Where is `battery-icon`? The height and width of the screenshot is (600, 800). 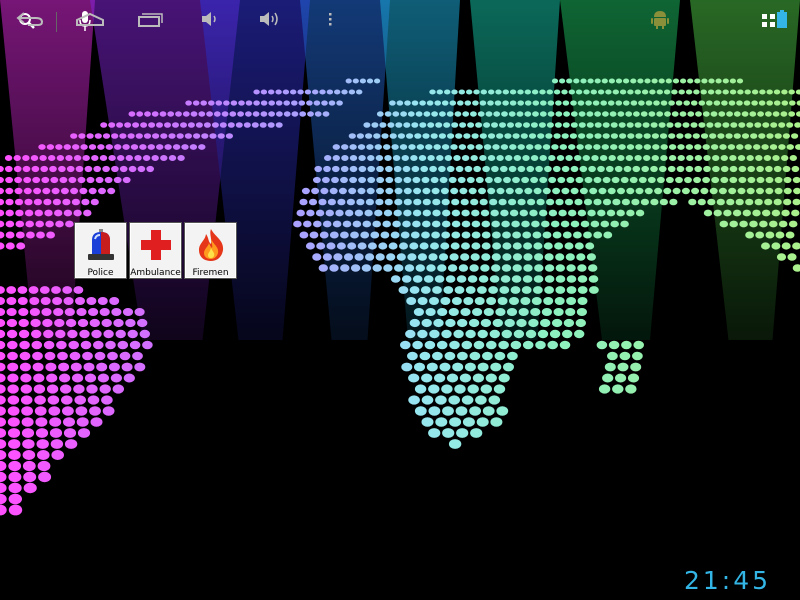
battery-icon is located at coordinates (782, 19).